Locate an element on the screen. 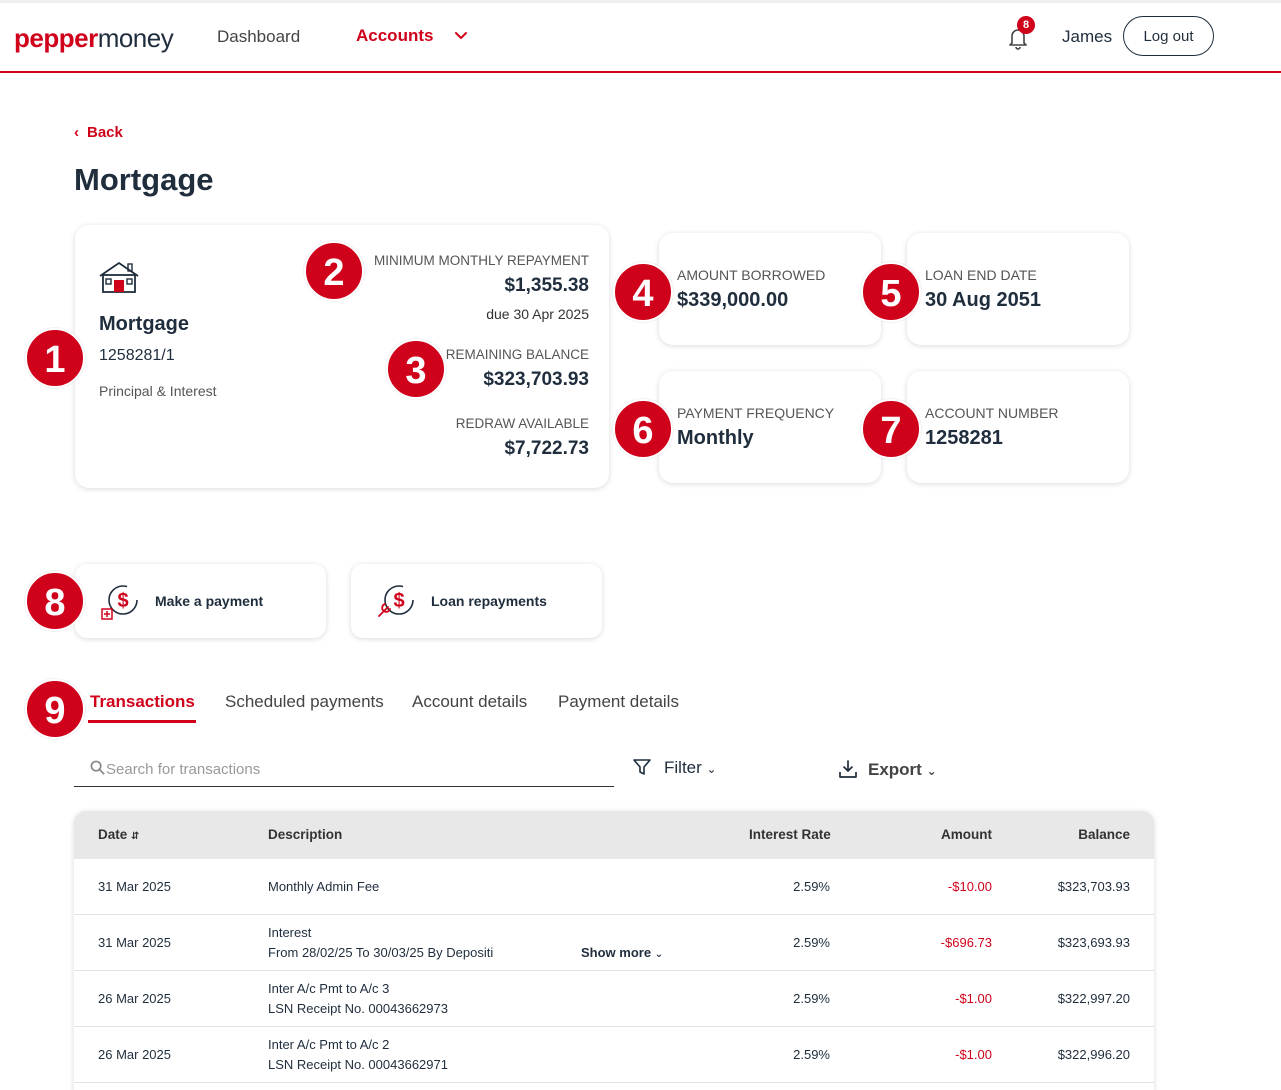 The width and height of the screenshot is (1281, 1090). row-description: Inter A/c Pmt to A/c 3 is located at coordinates (329, 988).